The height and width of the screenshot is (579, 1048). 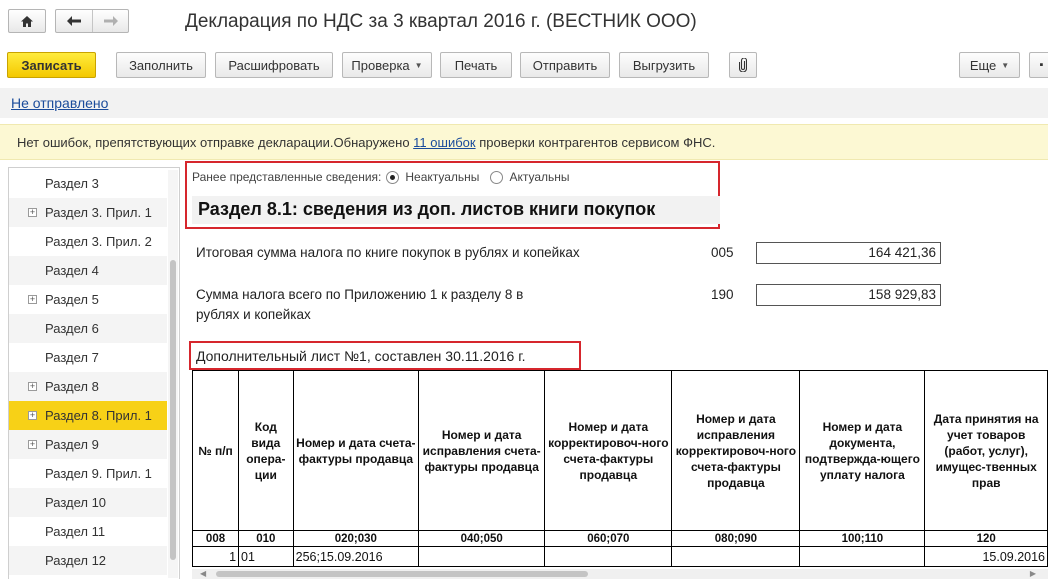 What do you see at coordinates (215, 556) in the screenshot?
I see `table-row-cell: 1` at bounding box center [215, 556].